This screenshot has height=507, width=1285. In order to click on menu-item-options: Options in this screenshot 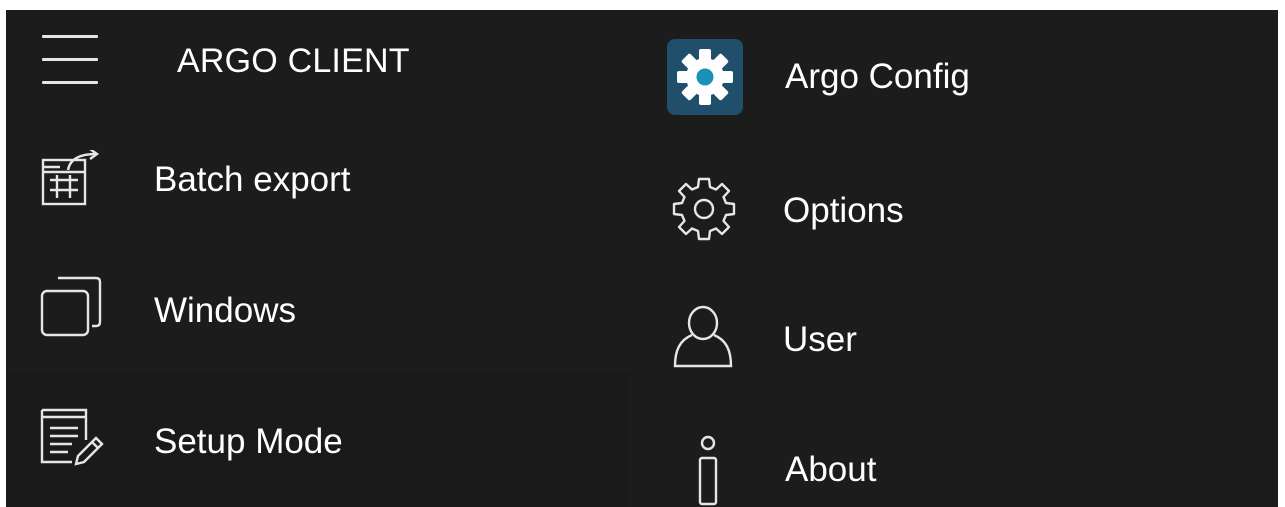, I will do `click(954, 208)`.